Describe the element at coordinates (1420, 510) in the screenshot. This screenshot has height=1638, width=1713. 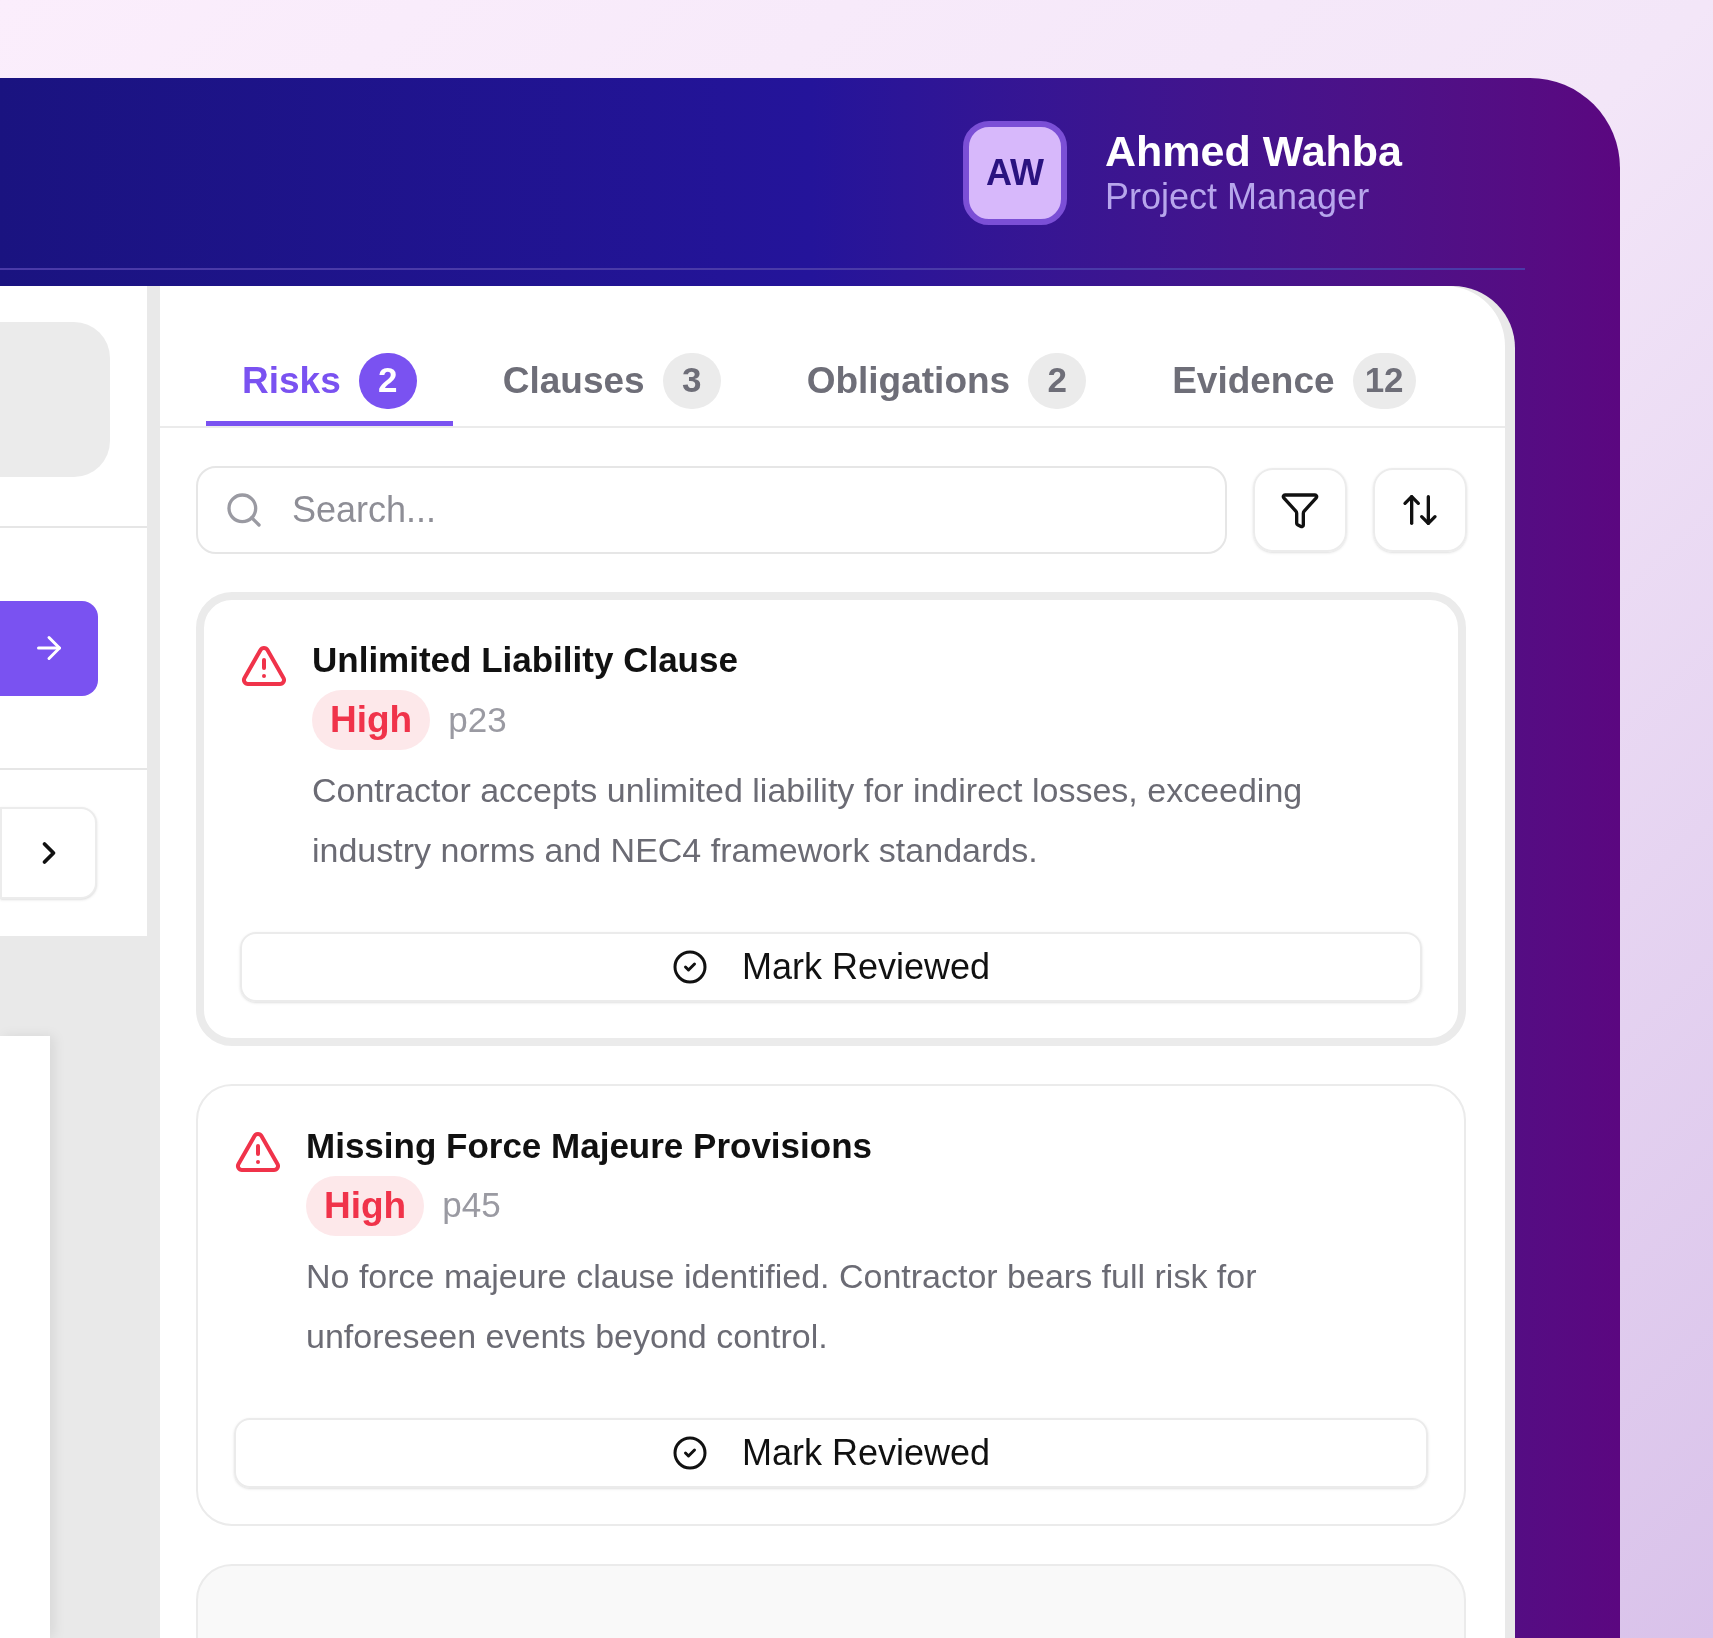
I see `sort-button` at that location.